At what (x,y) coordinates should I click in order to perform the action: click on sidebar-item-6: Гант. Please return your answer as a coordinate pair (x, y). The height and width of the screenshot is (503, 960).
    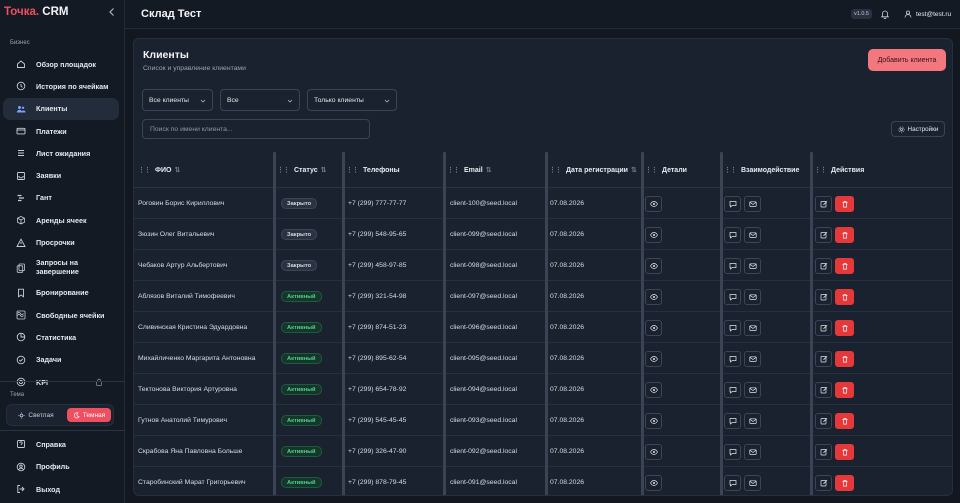
    Looking at the image, I should click on (62, 198).